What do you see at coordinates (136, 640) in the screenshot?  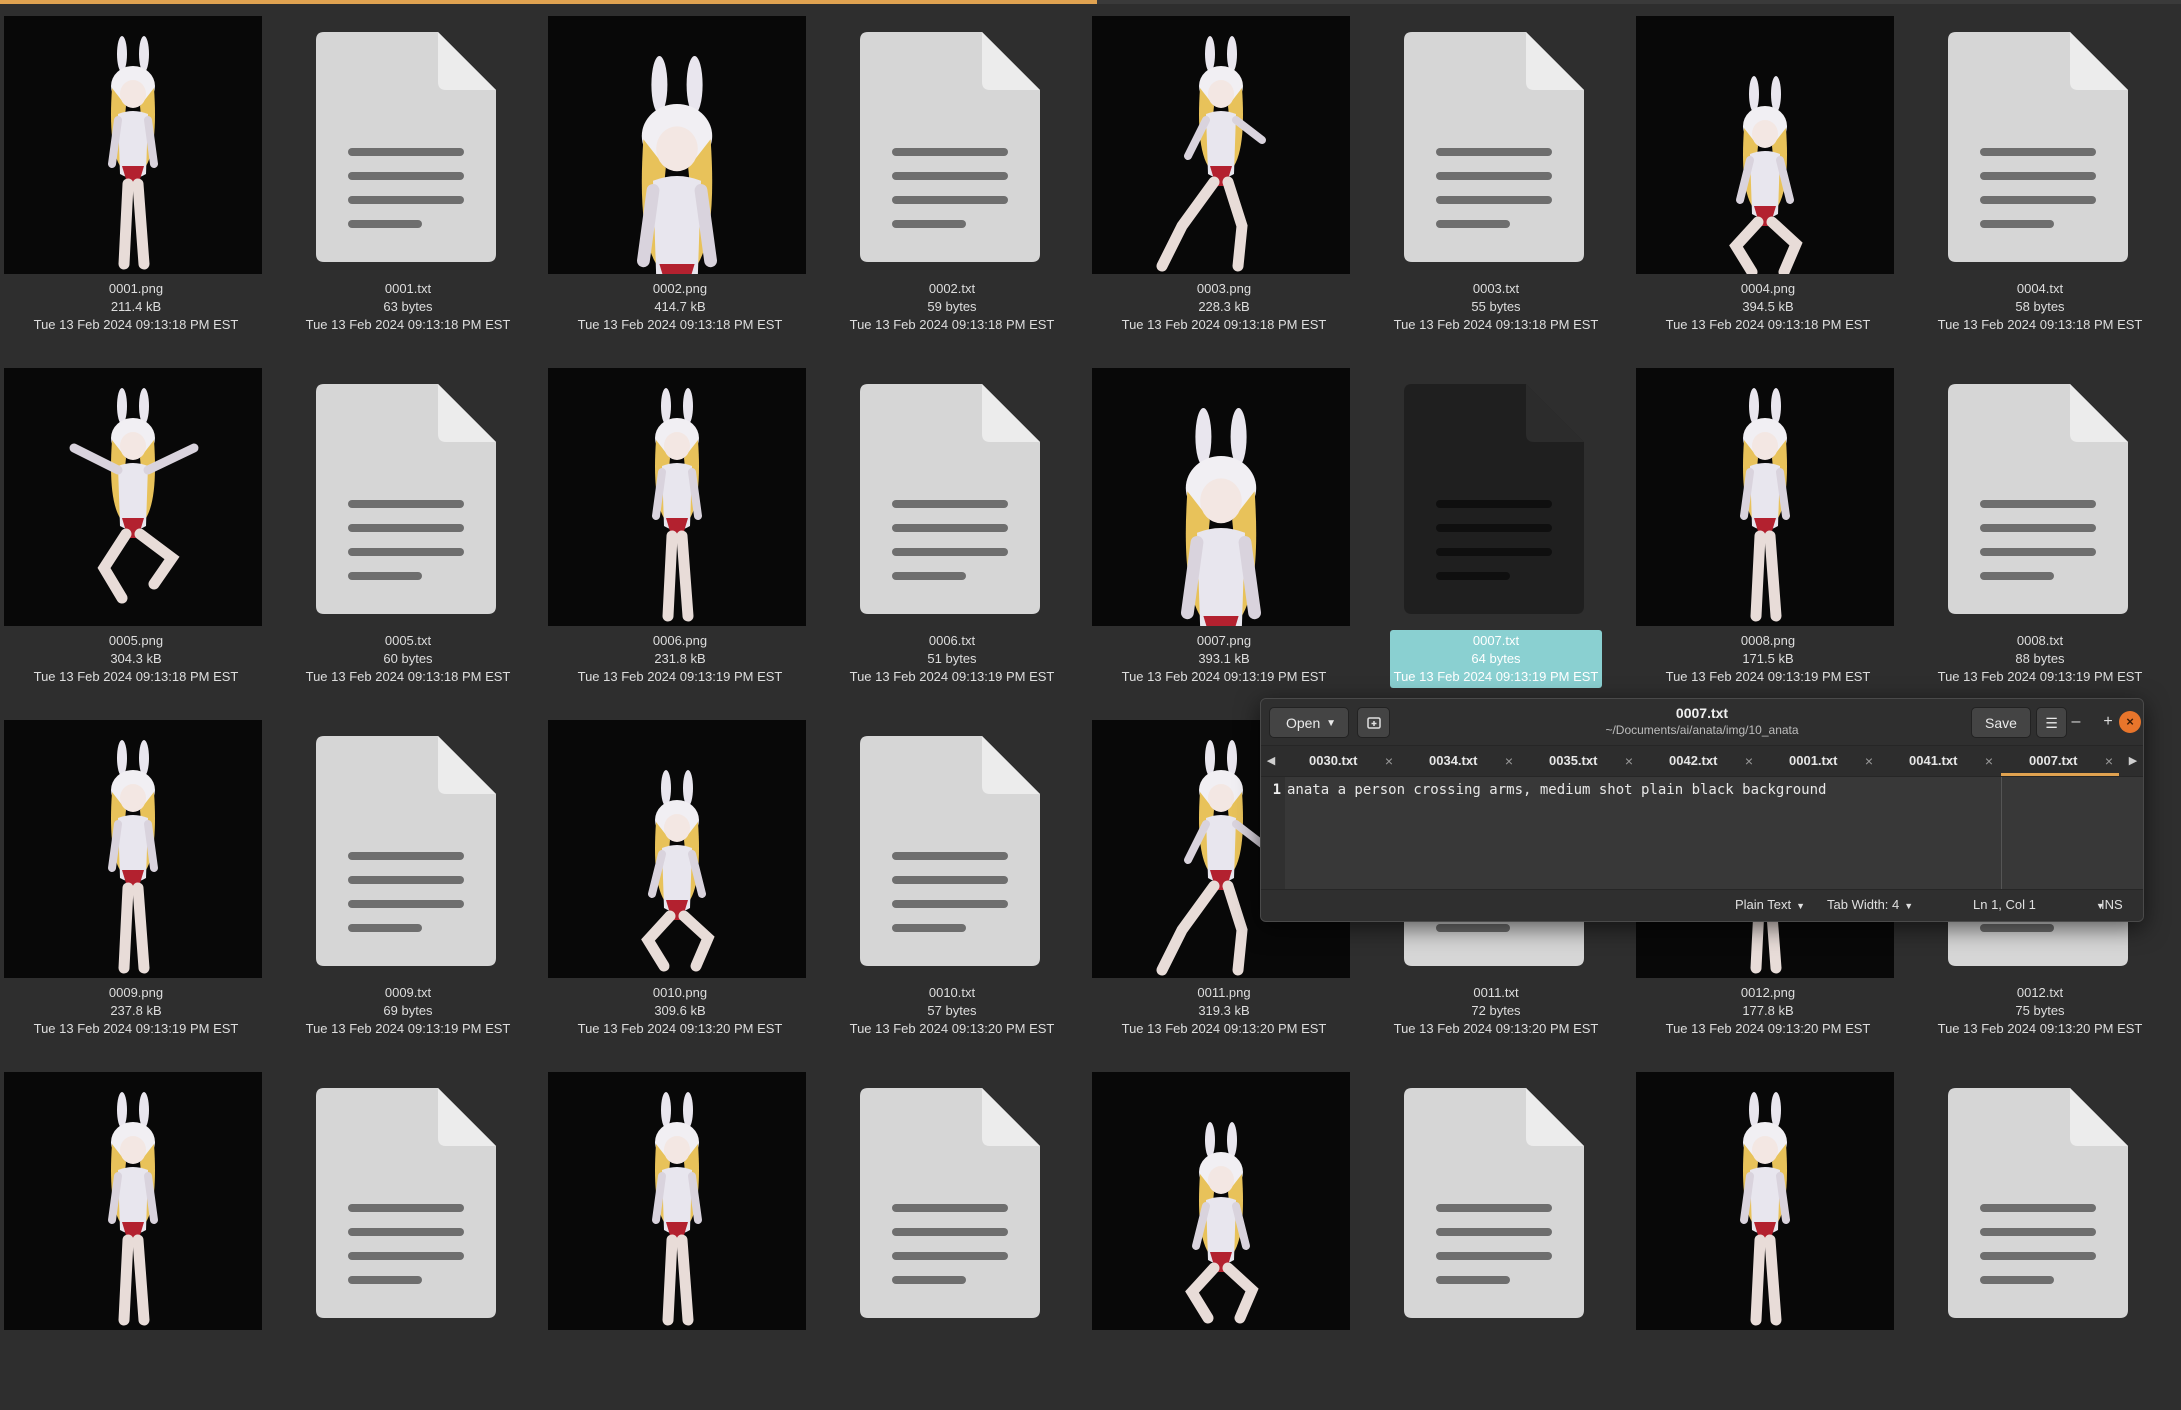 I see `file-name: 0005.png` at bounding box center [136, 640].